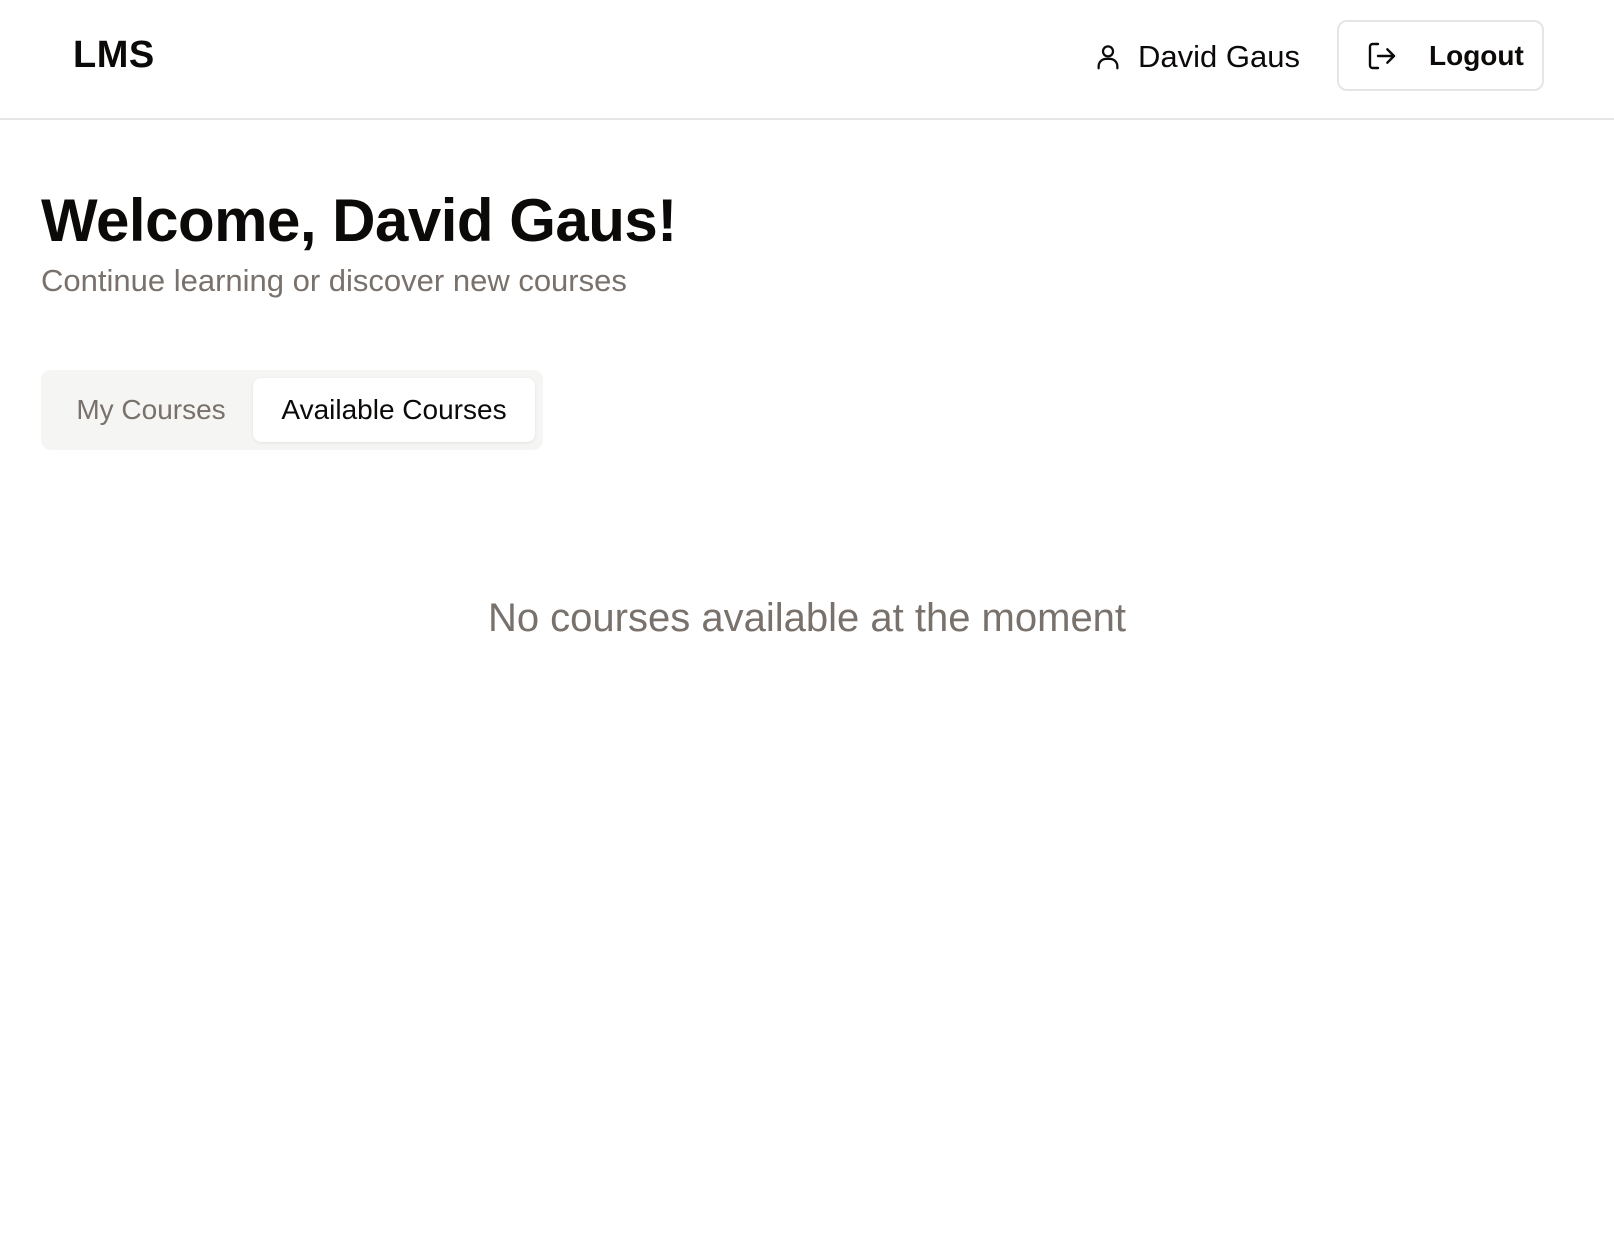  What do you see at coordinates (114, 55) in the screenshot?
I see `app-logo: LMS` at bounding box center [114, 55].